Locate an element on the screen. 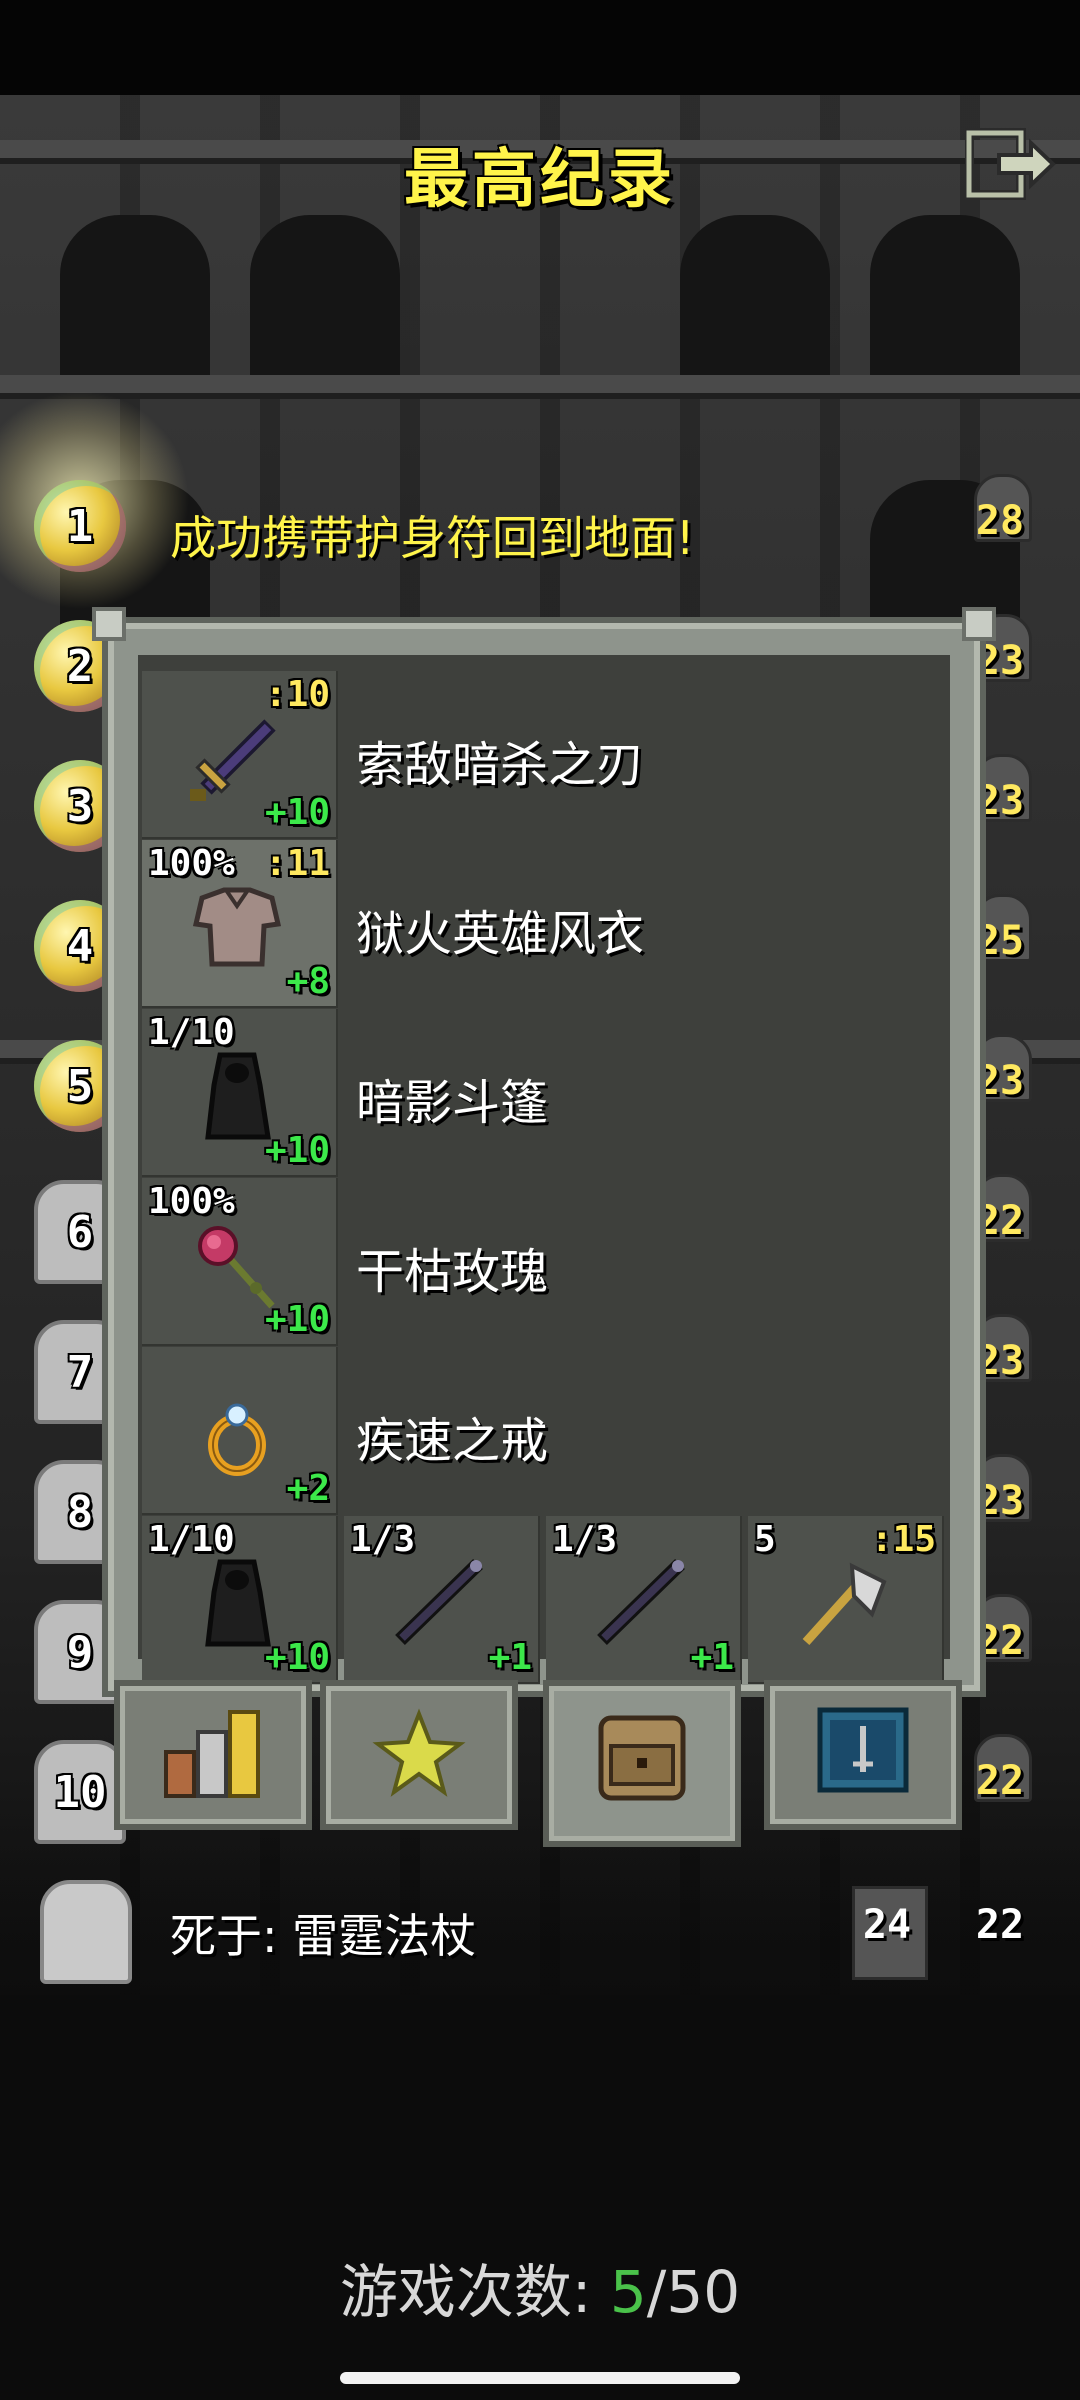  axe-icon is located at coordinates (843, 1602).